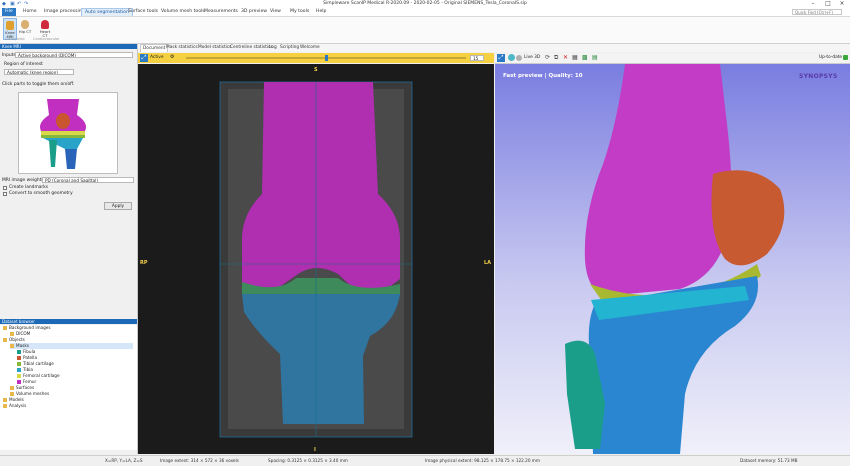  I want to click on orientation-bottom: I, so click(315, 450).